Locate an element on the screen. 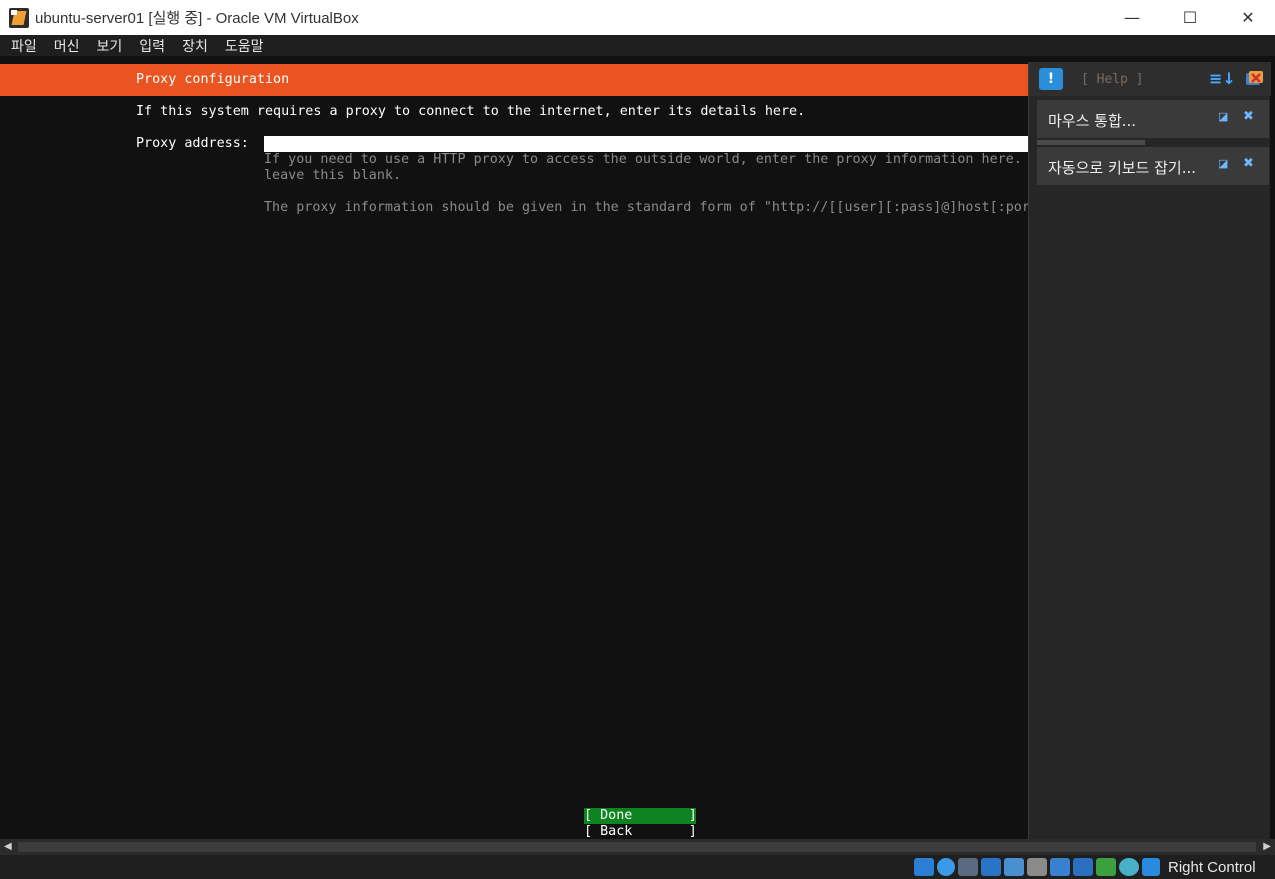  hdd-icon is located at coordinates (924, 867).